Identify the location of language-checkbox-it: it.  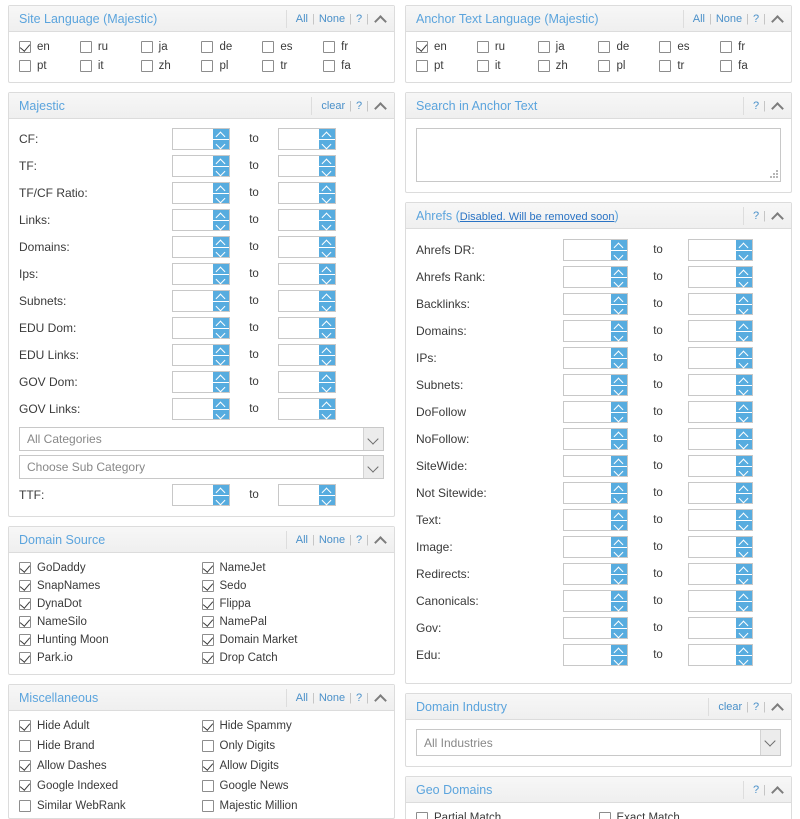
(110, 66).